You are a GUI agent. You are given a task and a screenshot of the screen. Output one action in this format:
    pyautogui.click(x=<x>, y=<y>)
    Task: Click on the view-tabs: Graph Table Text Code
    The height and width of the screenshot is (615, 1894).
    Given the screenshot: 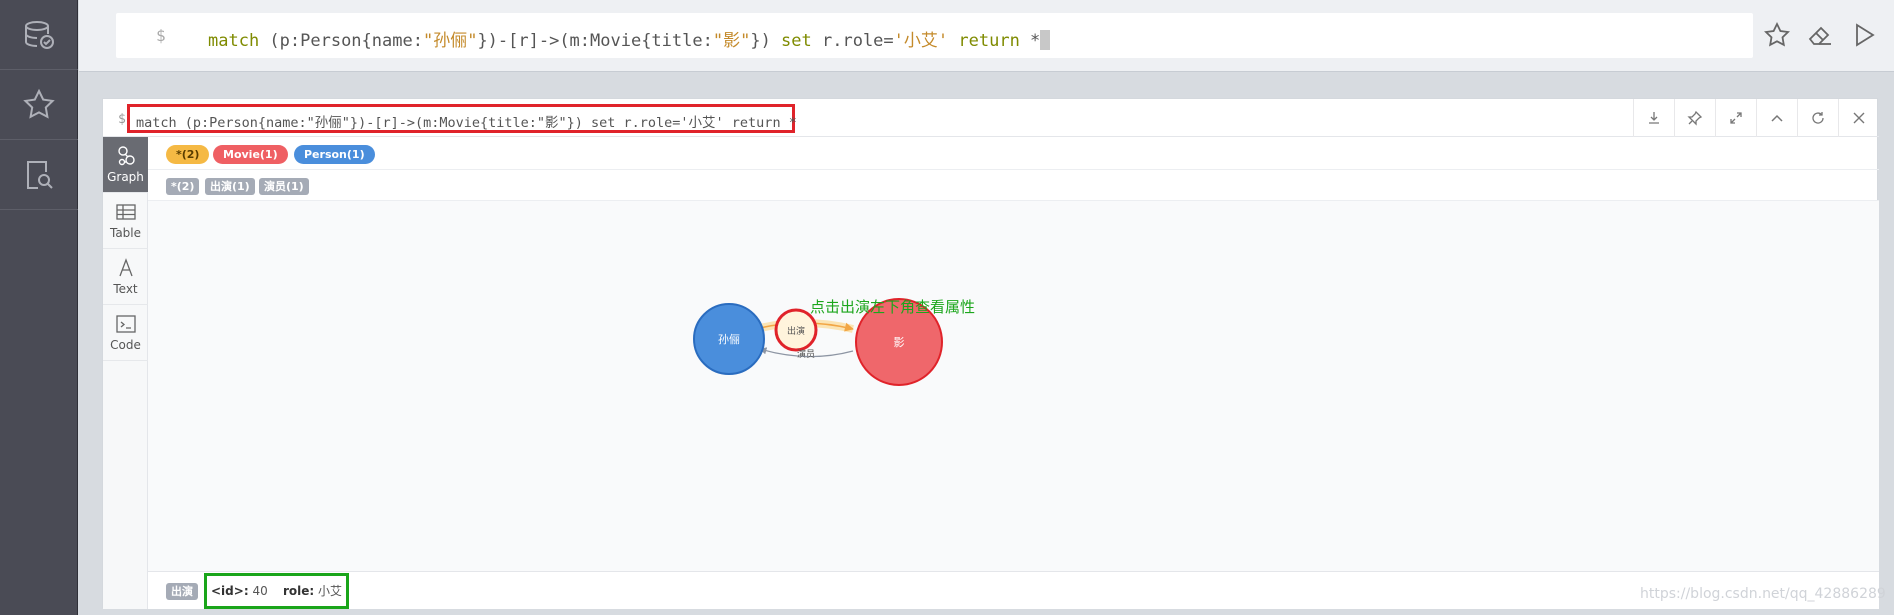 What is the action you would take?
    pyautogui.click(x=125, y=373)
    